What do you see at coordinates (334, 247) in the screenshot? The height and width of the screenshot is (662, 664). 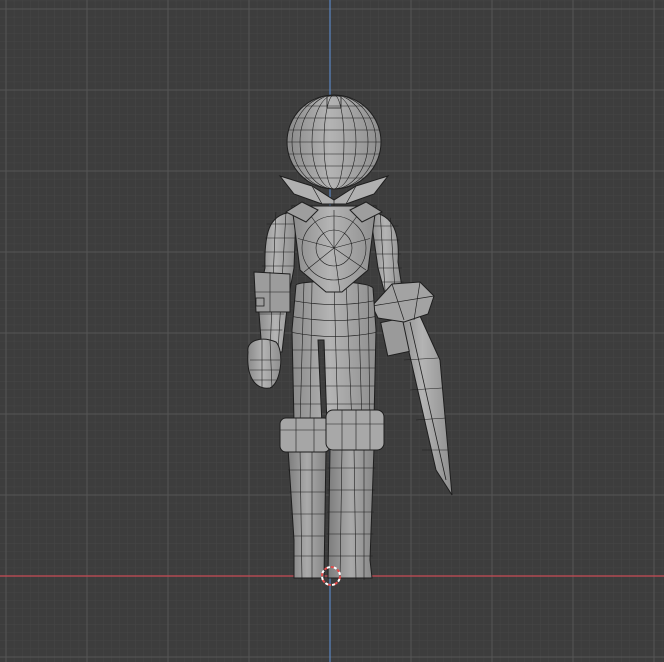 I see `torso` at bounding box center [334, 247].